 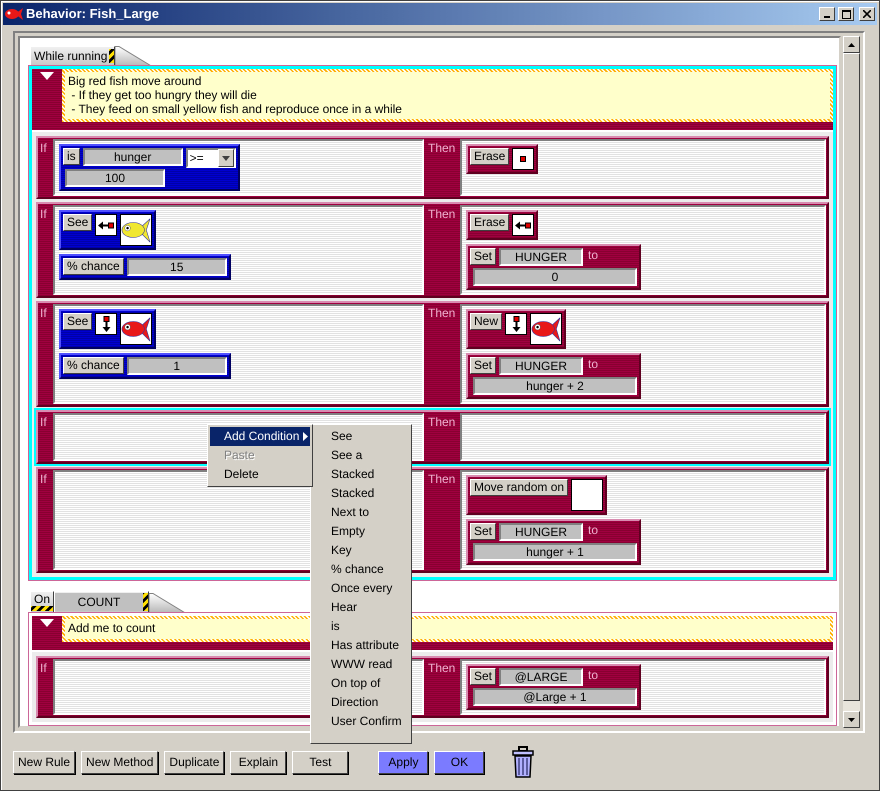 I want to click on menu-item: Add Condition, so click(x=260, y=436).